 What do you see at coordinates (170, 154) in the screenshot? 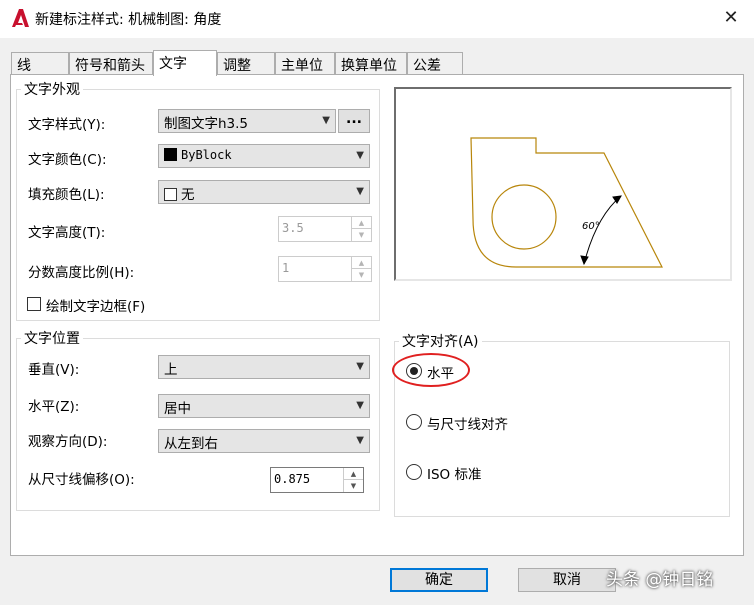
I see `color-swatch-icon` at bounding box center [170, 154].